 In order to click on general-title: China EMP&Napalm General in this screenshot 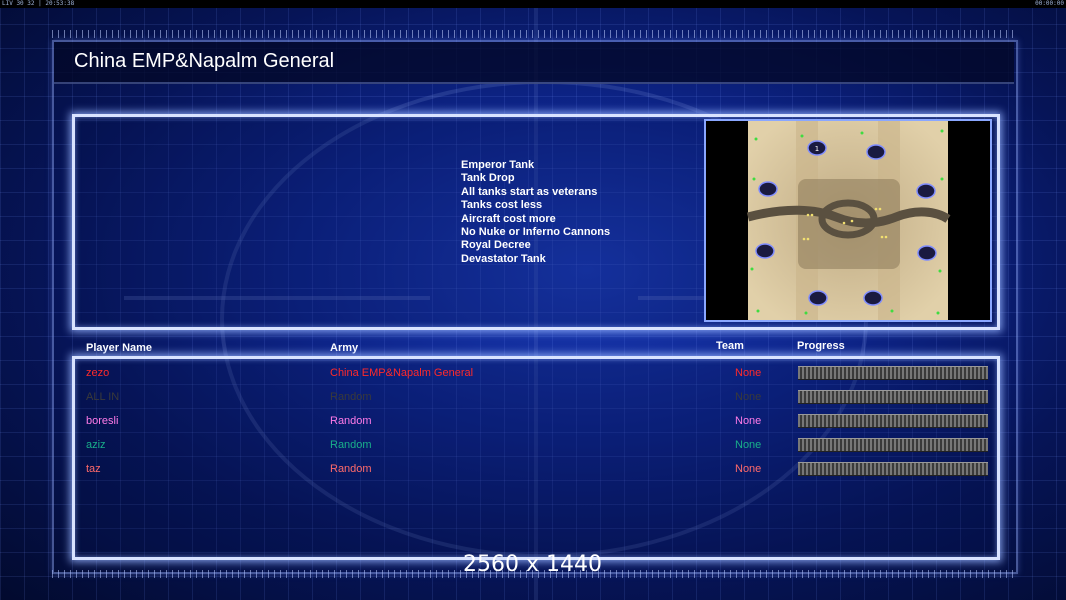, I will do `click(204, 61)`.